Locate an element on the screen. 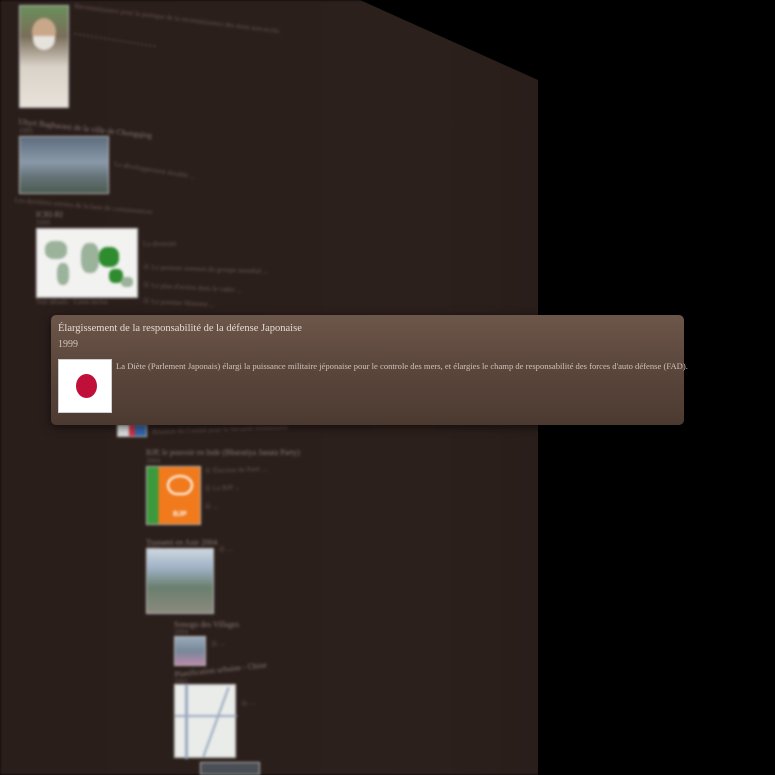 The height and width of the screenshot is (775, 775). world-map-thumbnail is located at coordinates (87, 263).